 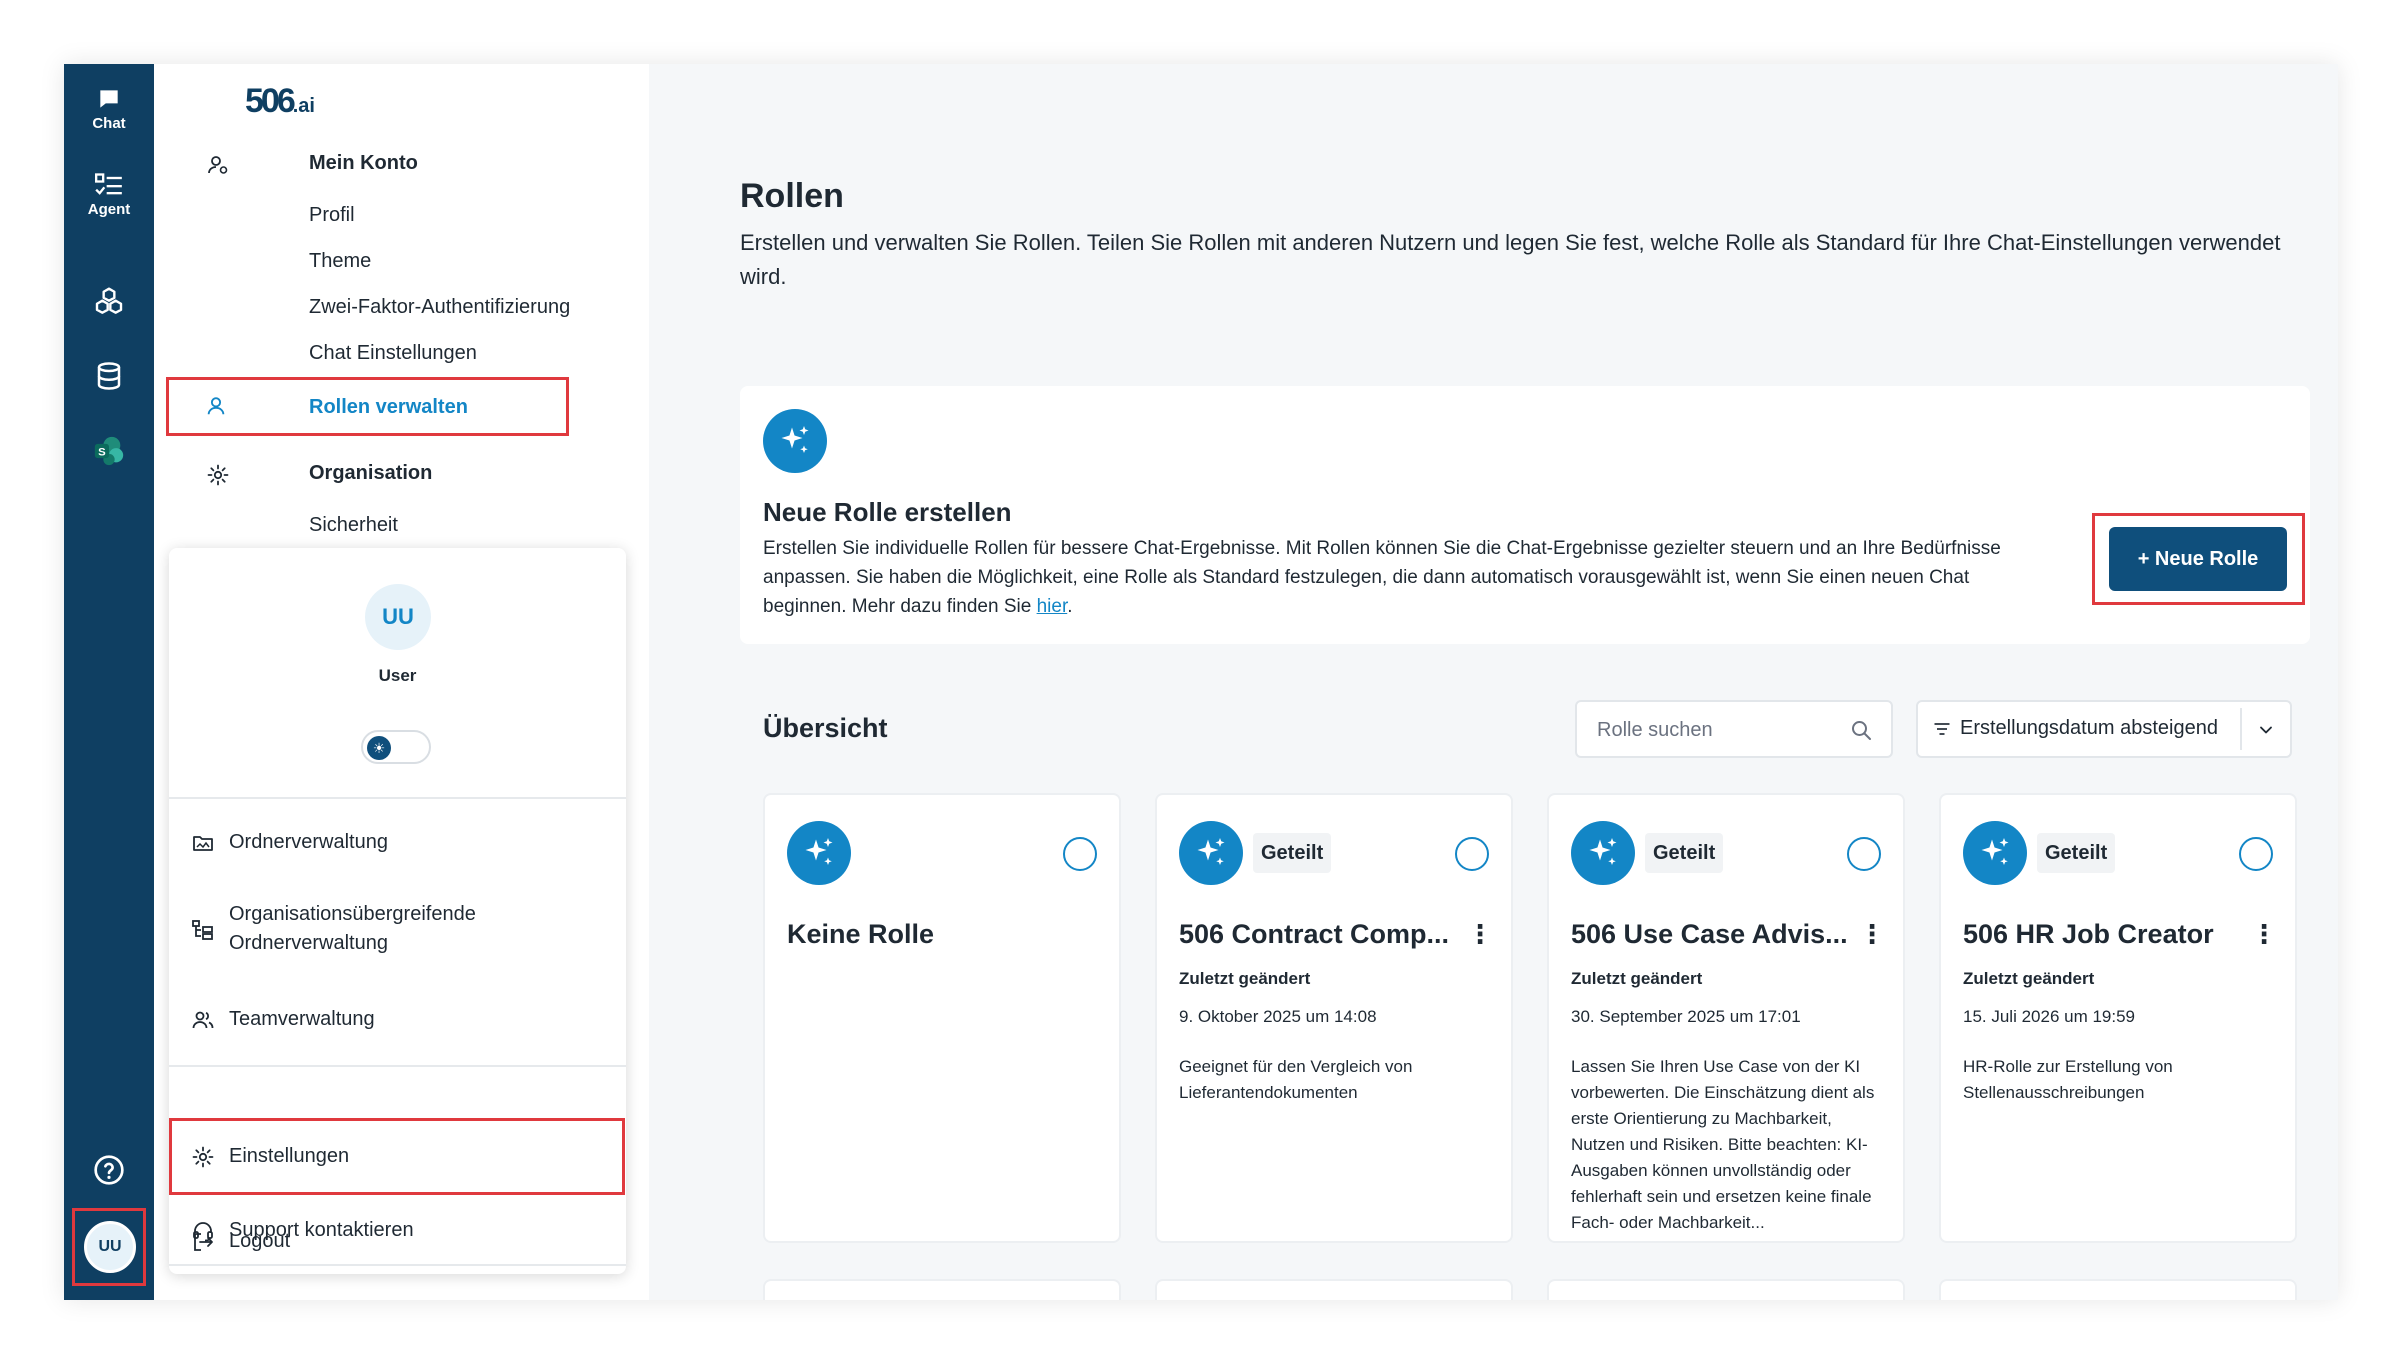 I want to click on menu-ordnerverwaltung-label: Ordnerverwaltung, so click(x=308, y=842).